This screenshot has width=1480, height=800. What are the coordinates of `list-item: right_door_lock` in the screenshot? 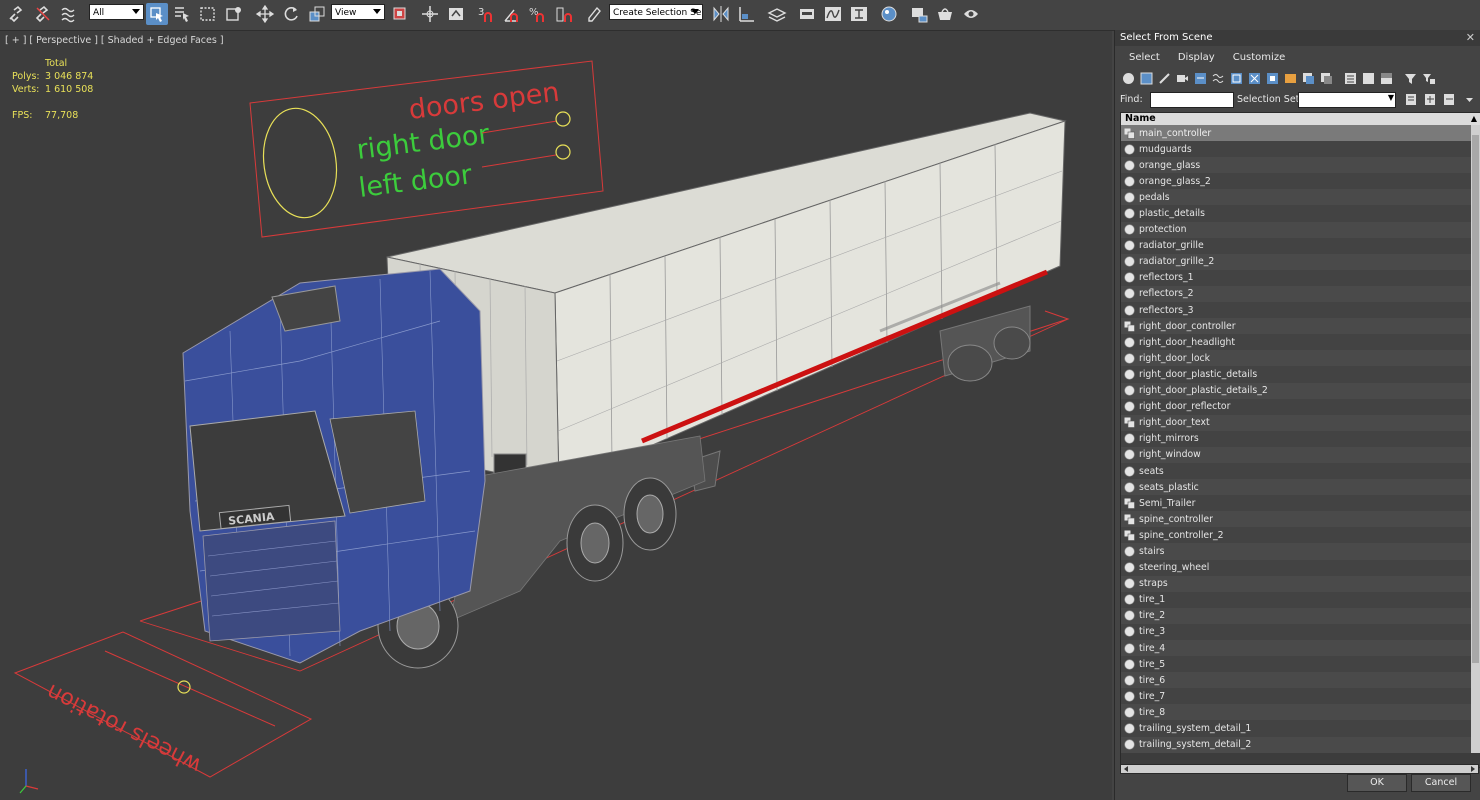 It's located at (1300, 358).